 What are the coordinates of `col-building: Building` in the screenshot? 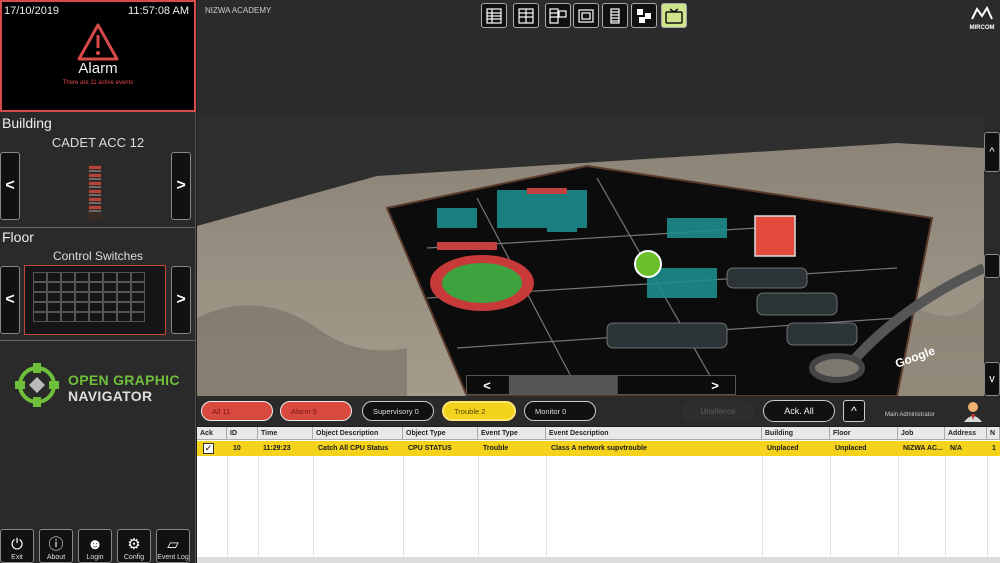 It's located at (796, 433).